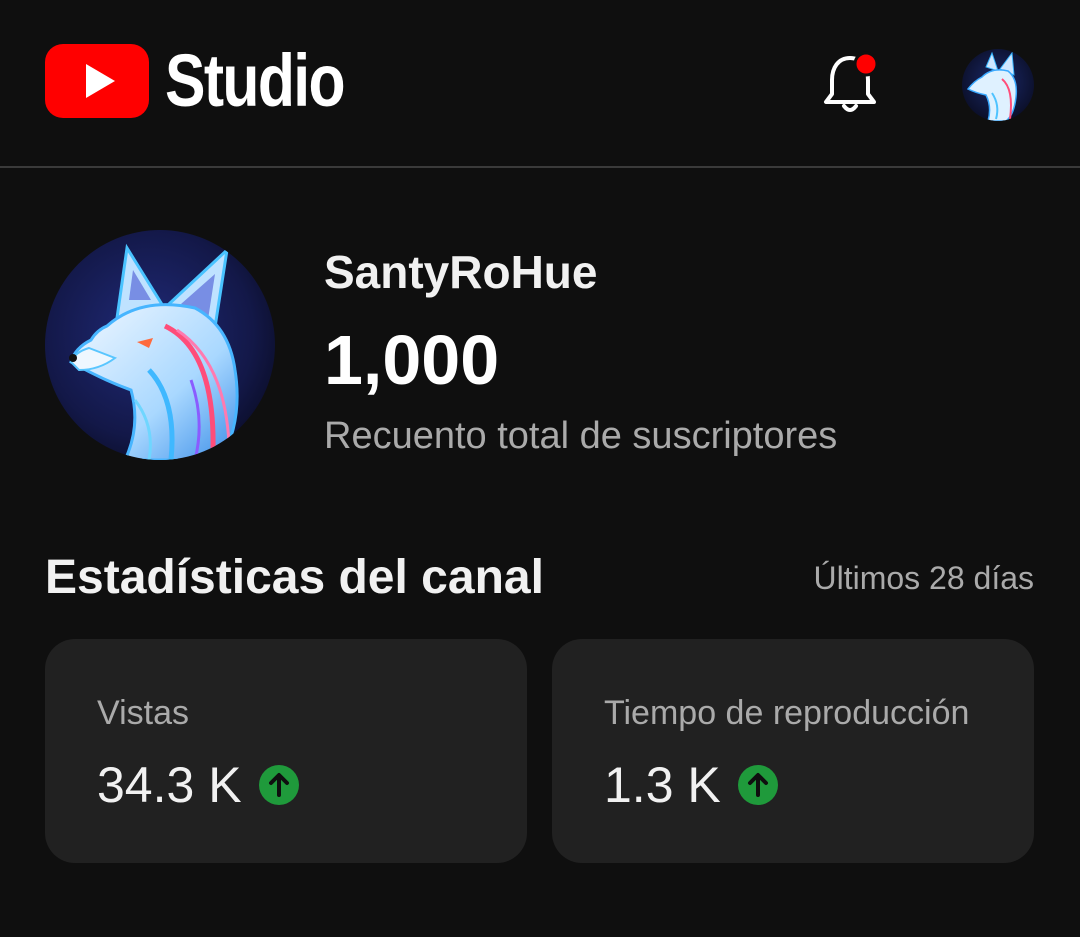 This screenshot has width=1080, height=937. What do you see at coordinates (787, 713) in the screenshot?
I see `stat-label: Tiempo de reproducción` at bounding box center [787, 713].